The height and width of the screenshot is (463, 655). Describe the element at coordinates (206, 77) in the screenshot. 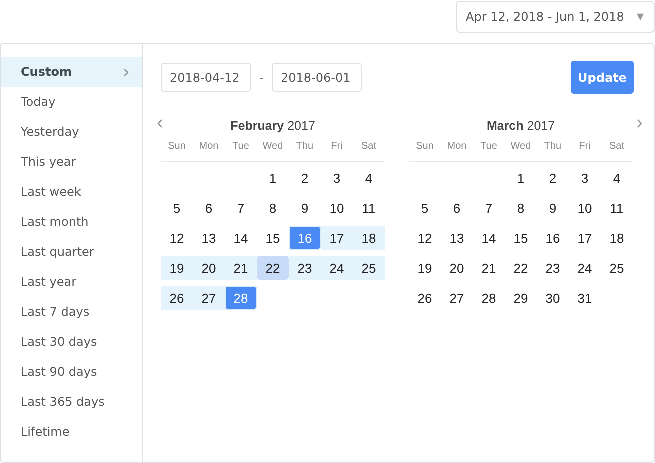

I see `start-date-field: 2018-04-12` at that location.